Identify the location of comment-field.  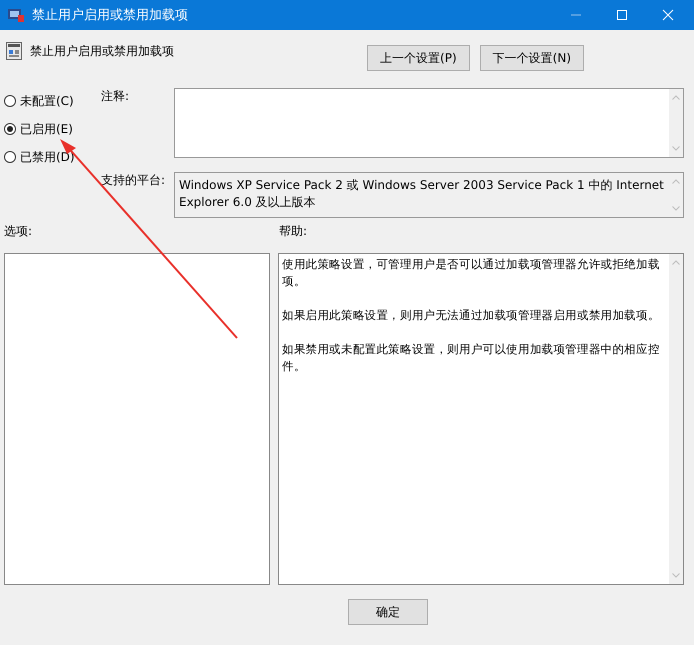
(429, 123).